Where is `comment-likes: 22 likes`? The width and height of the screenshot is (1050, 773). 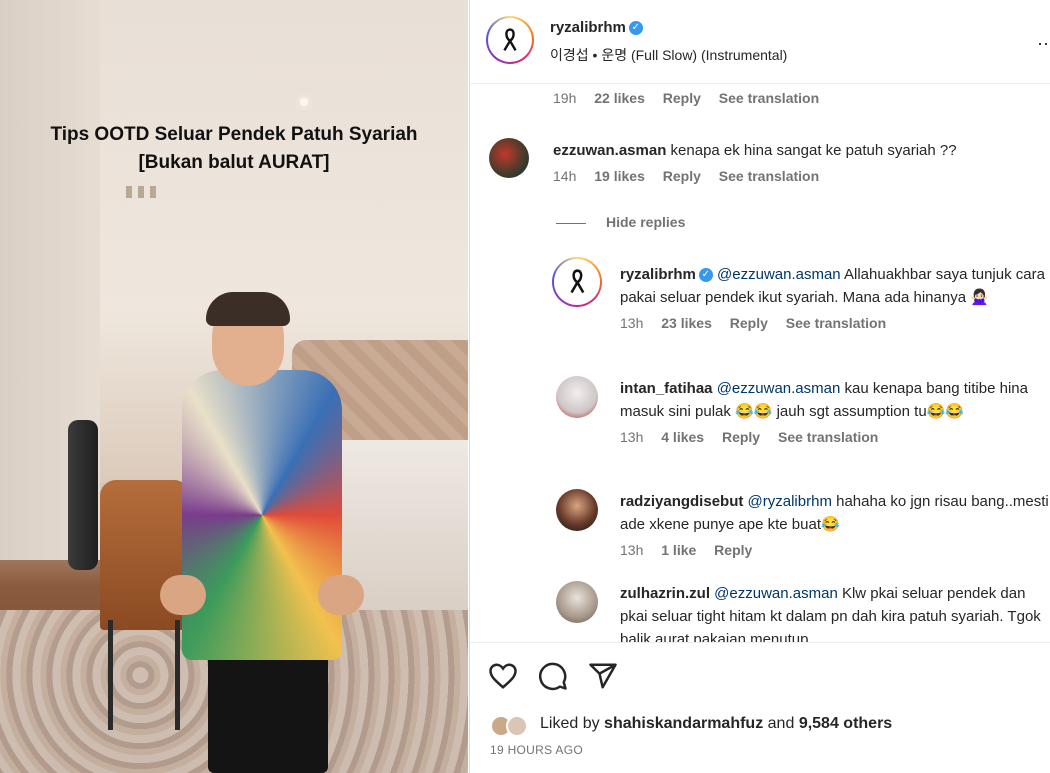
comment-likes: 22 likes is located at coordinates (619, 98).